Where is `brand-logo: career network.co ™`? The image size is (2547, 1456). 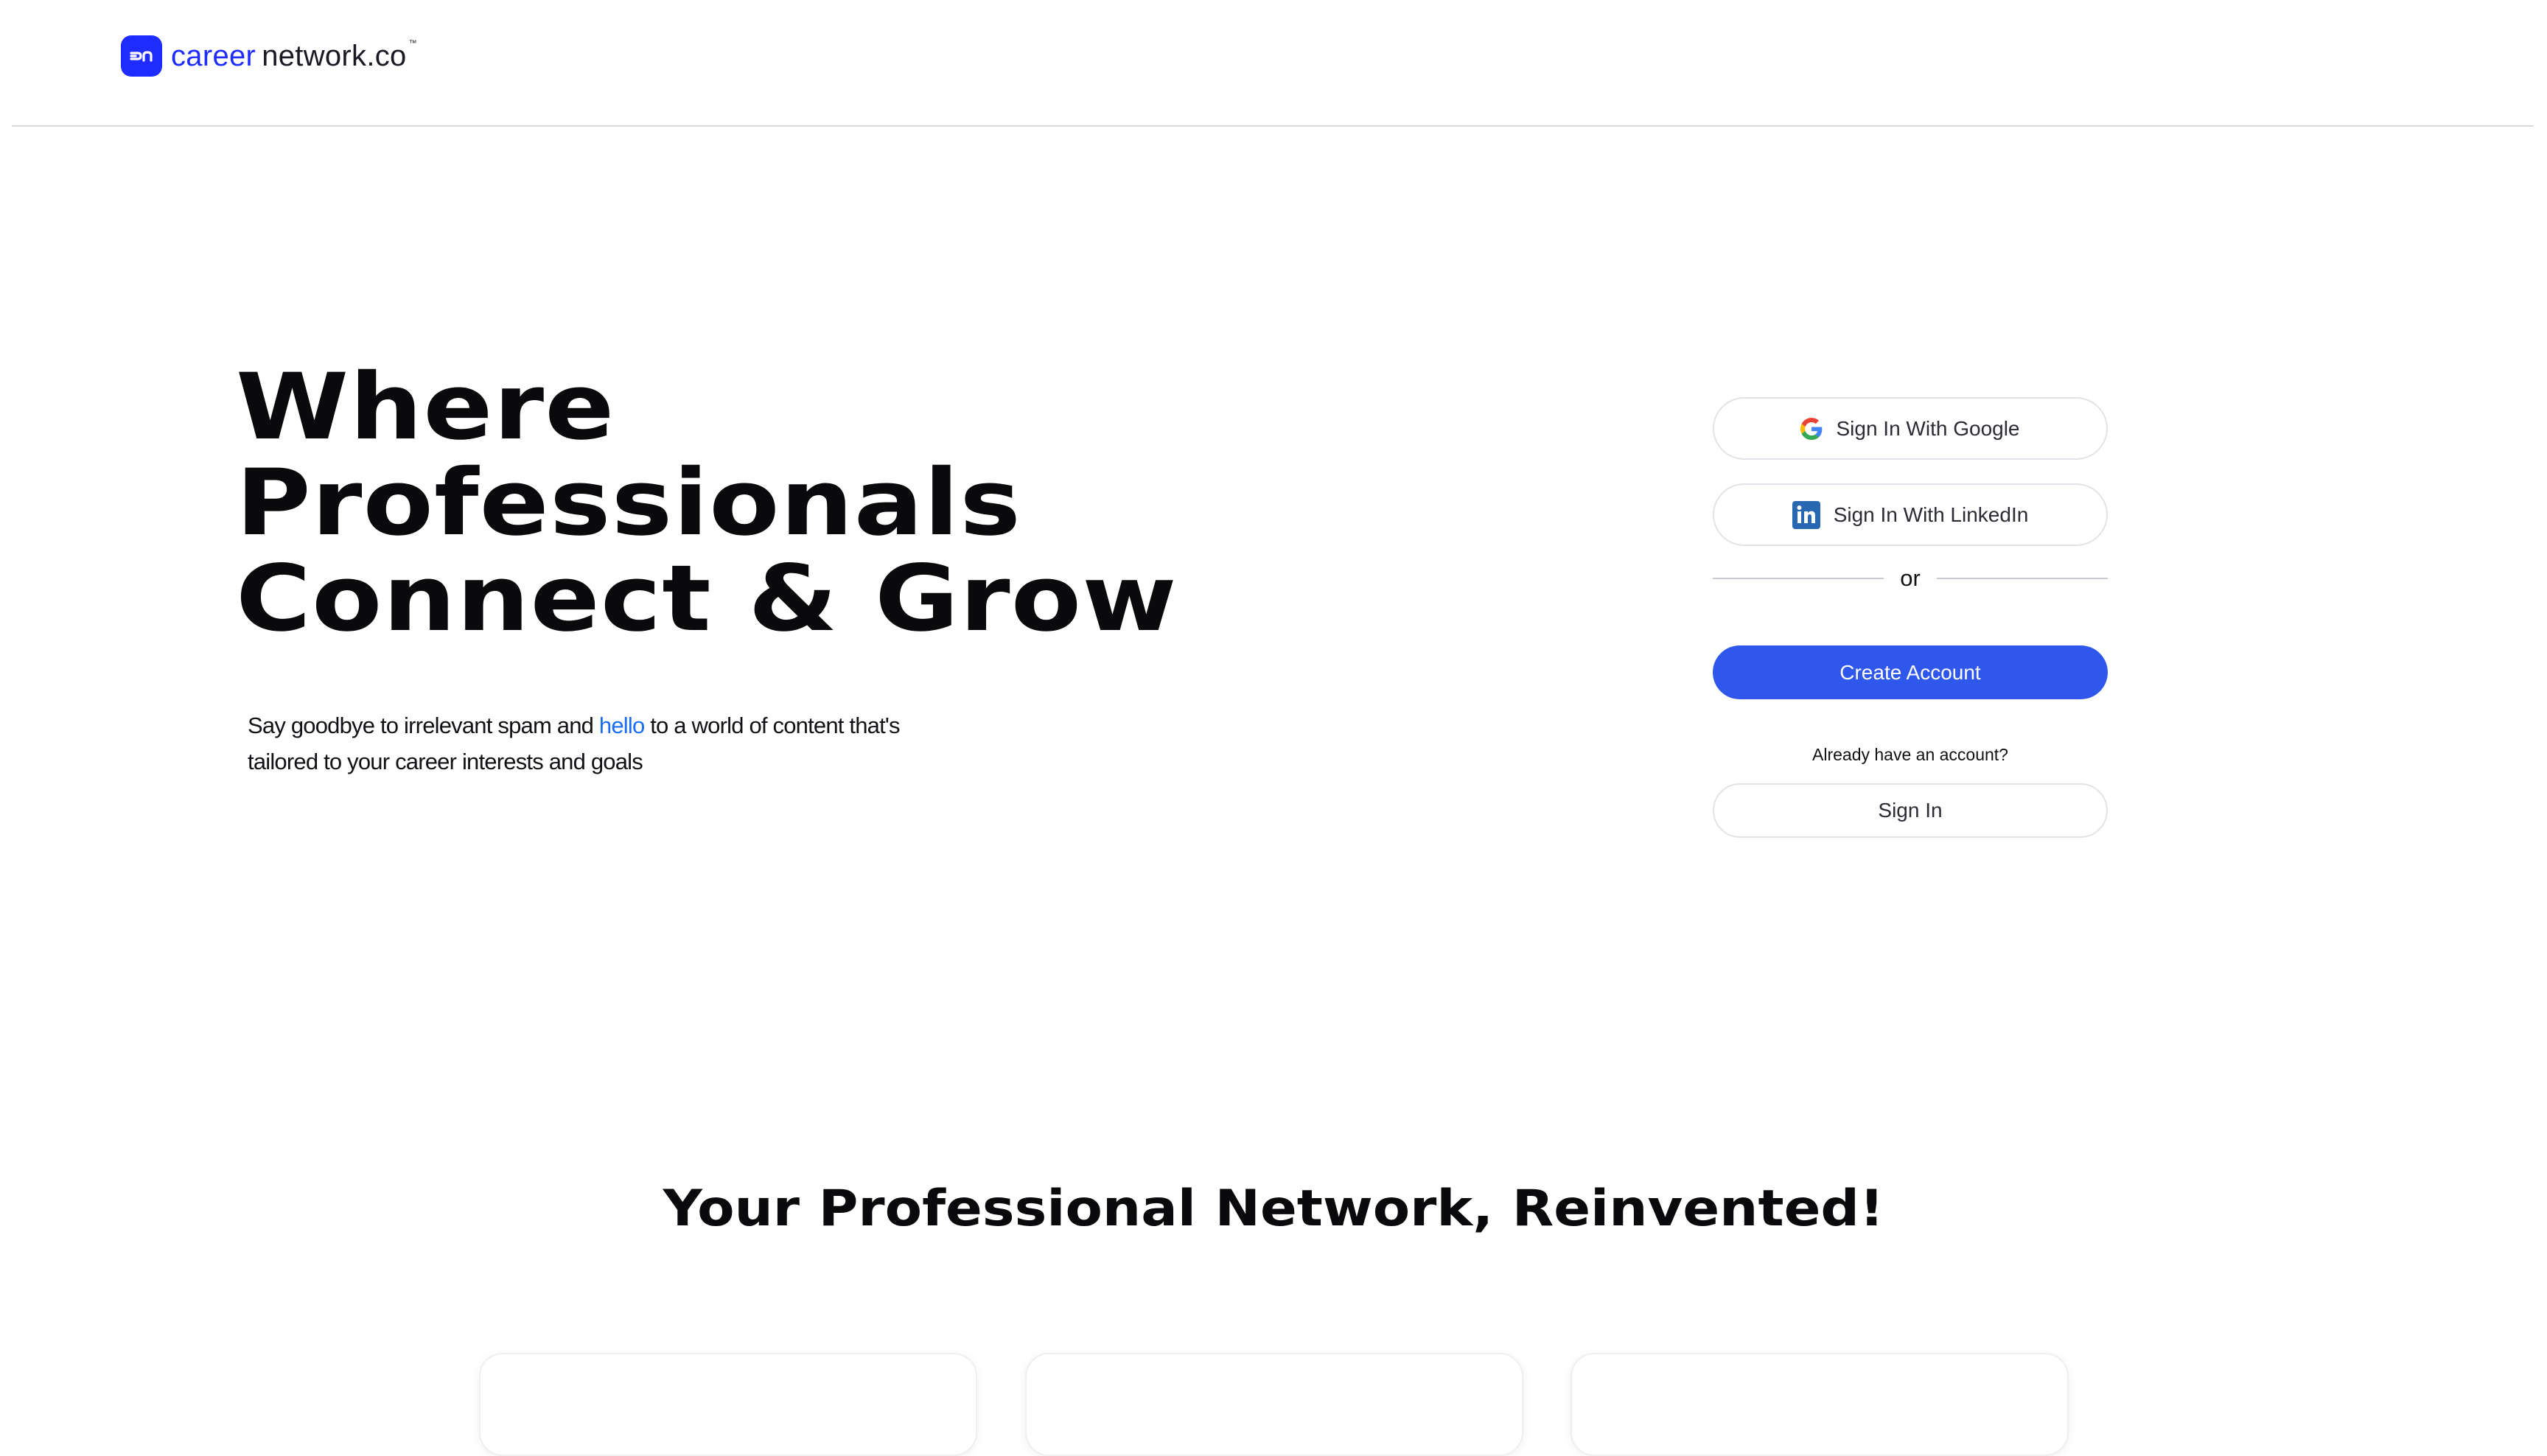
brand-logo: career network.co ™ is located at coordinates (269, 56).